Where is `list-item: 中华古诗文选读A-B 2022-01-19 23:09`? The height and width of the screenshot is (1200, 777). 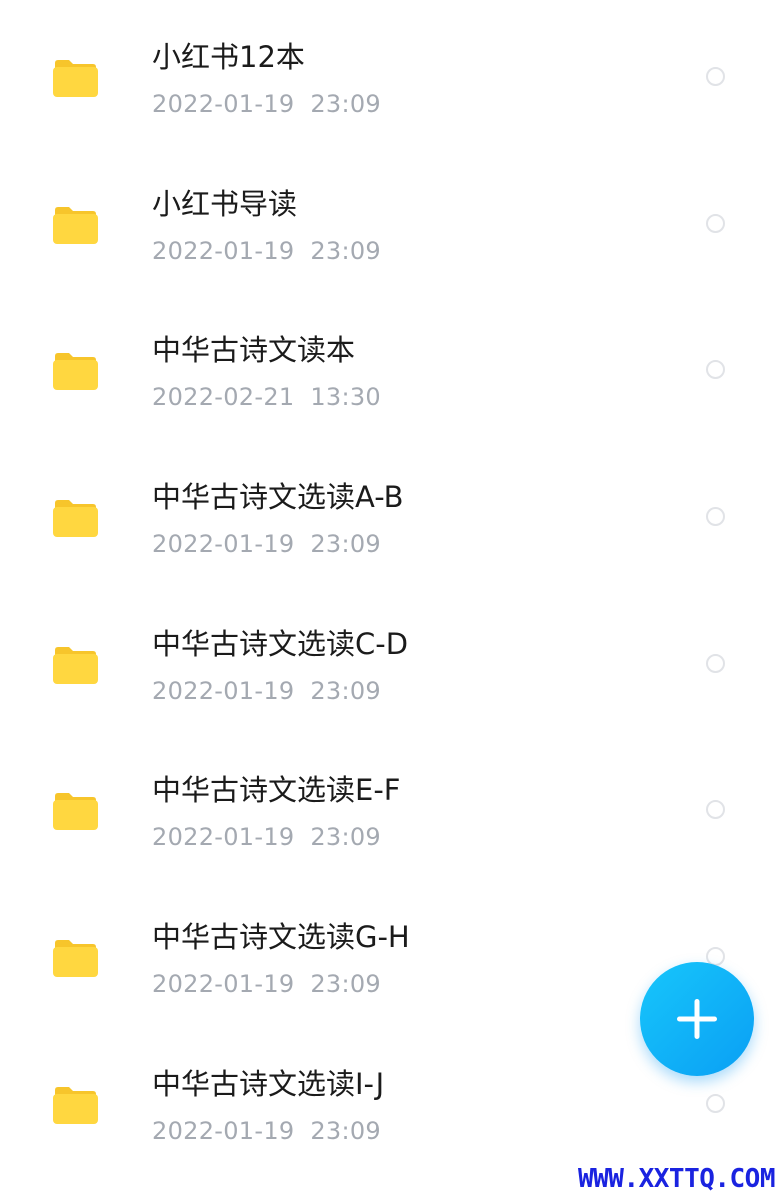 list-item: 中华古诗文选读A-B 2022-01-19 23:09 is located at coordinates (388, 518).